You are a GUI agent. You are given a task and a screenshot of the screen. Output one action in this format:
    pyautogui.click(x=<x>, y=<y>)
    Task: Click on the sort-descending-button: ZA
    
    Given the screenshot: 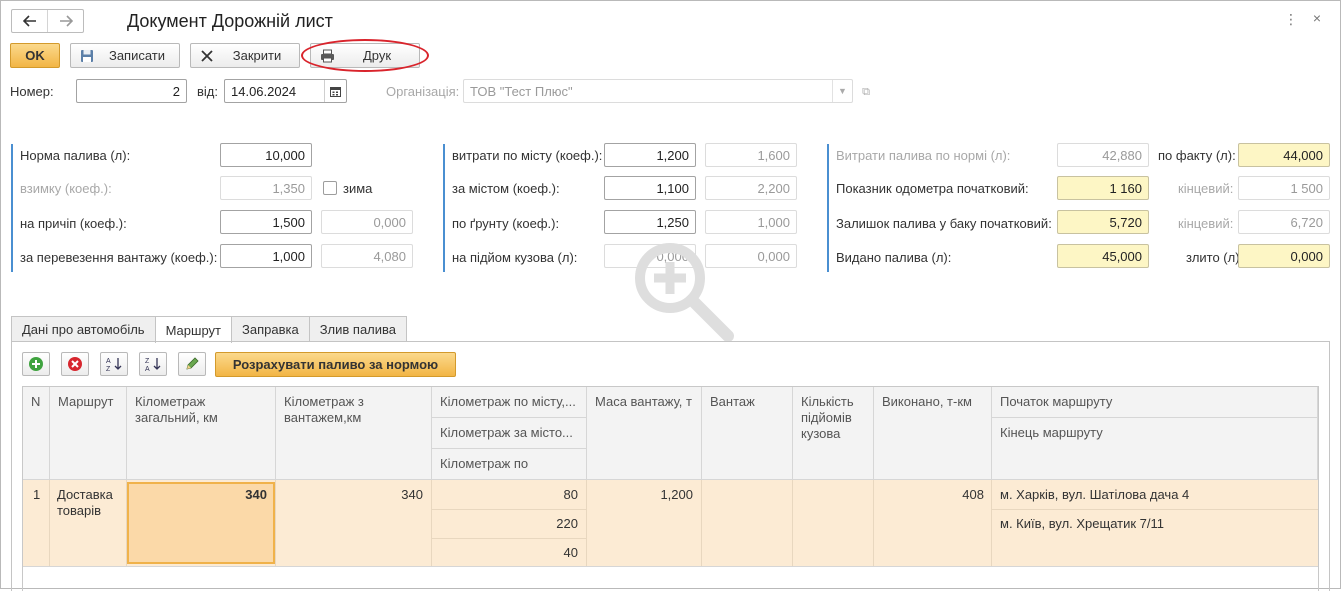 What is the action you would take?
    pyautogui.click(x=153, y=364)
    